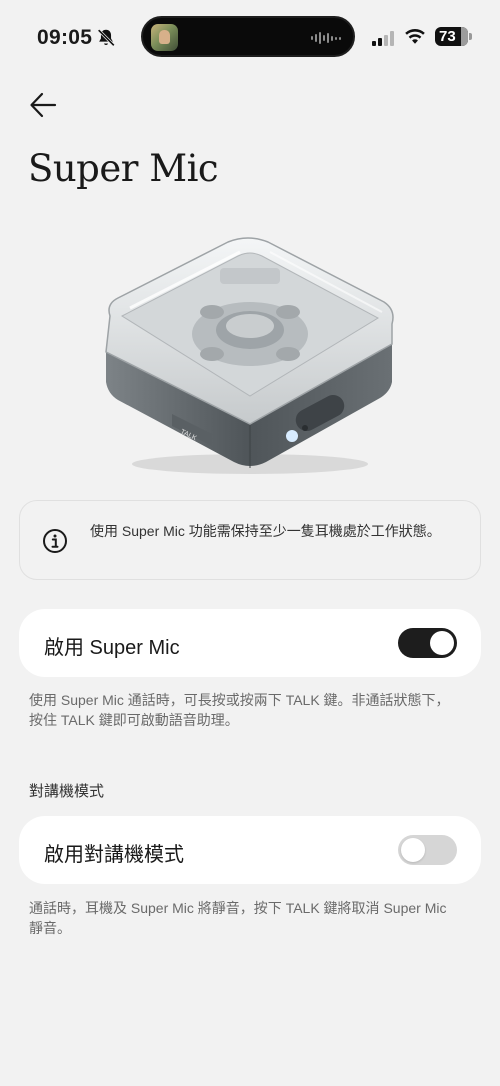 The image size is (500, 1086). I want to click on status-bar: 09:05 73, so click(250, 36).